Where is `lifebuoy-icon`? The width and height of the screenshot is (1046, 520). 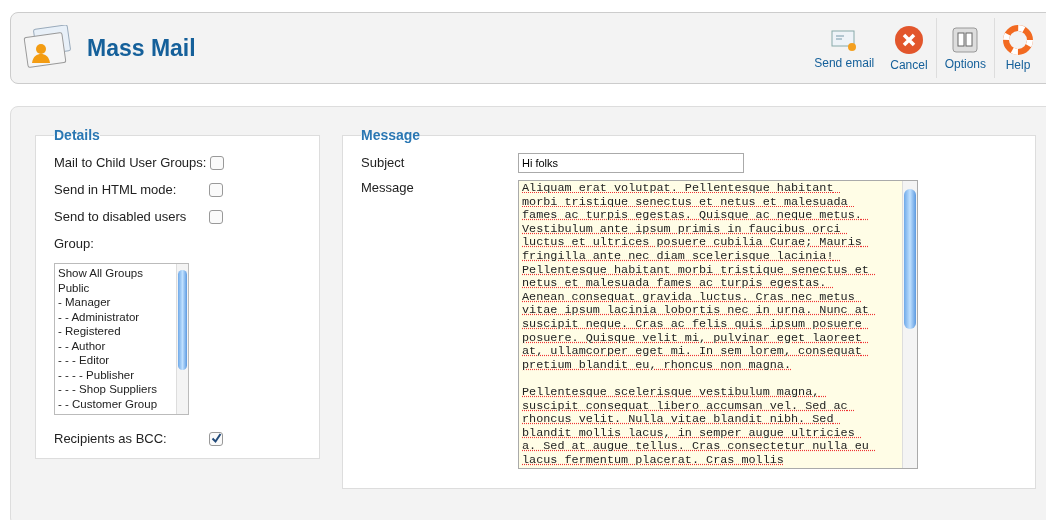
lifebuoy-icon is located at coordinates (1018, 39).